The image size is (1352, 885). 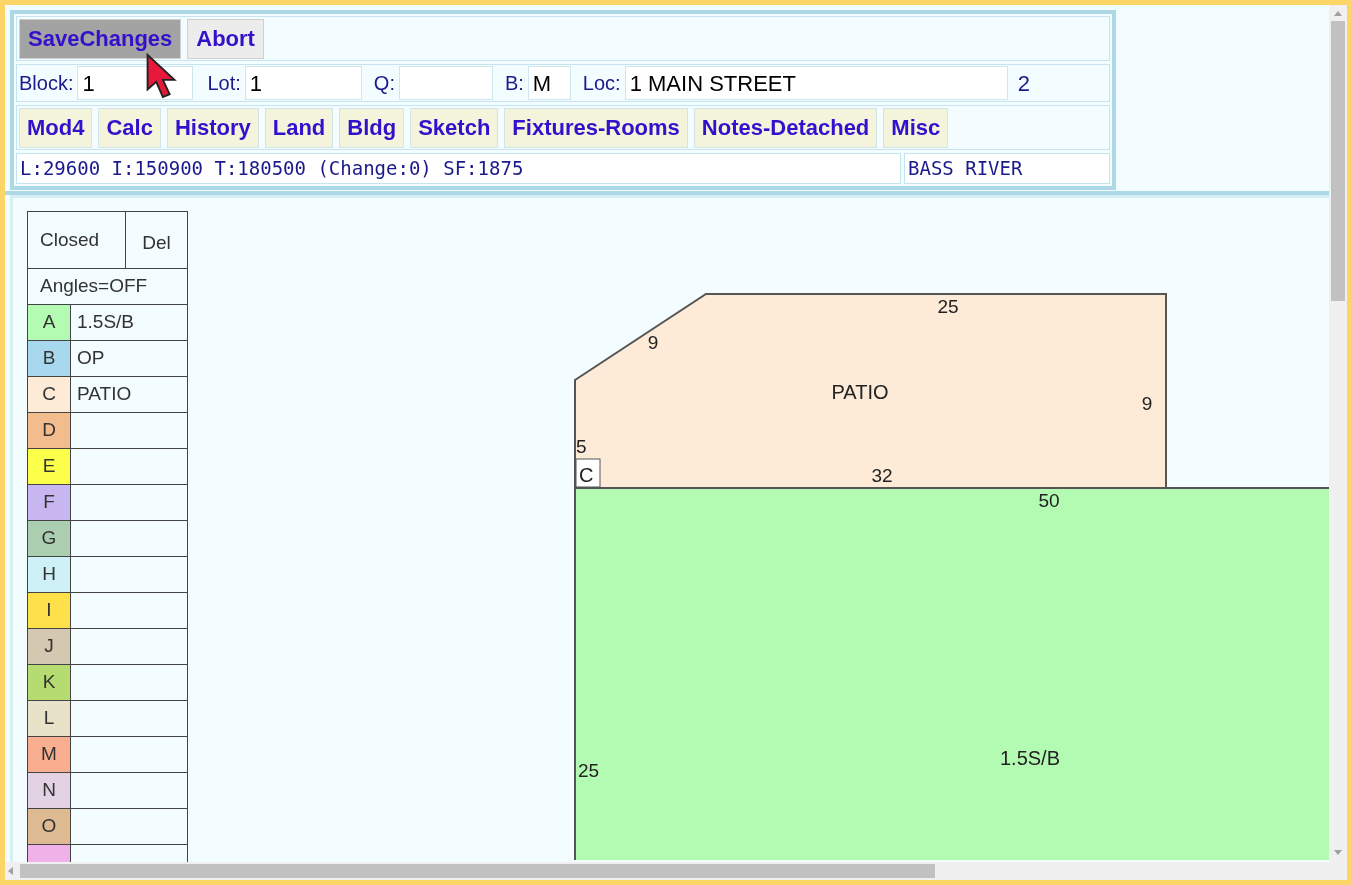 I want to click on delete-button: Del, so click(x=156, y=240).